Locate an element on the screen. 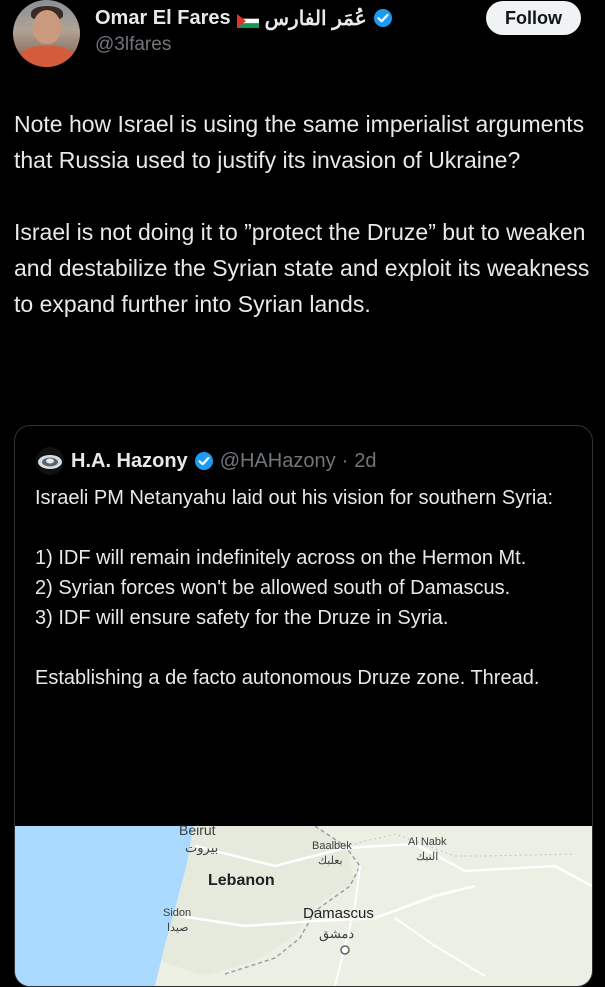 Image resolution: width=605 pixels, height=987 pixels. follow-button: Follow is located at coordinates (533, 18).